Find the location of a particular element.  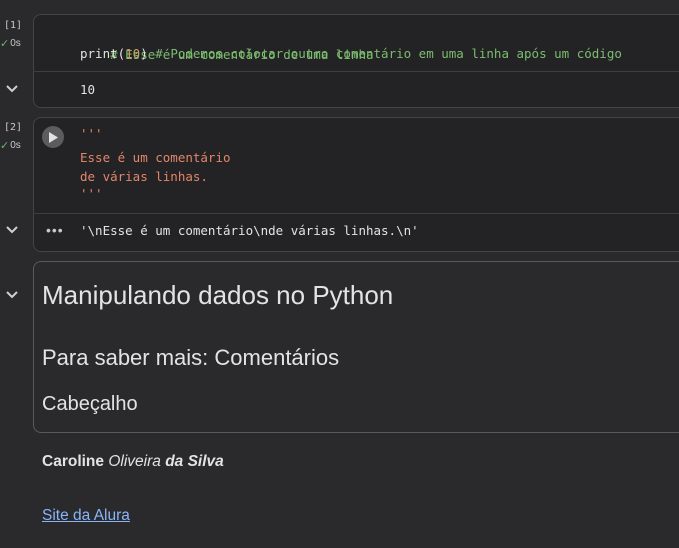

alura-link: Site da Alura is located at coordinates (86, 516).